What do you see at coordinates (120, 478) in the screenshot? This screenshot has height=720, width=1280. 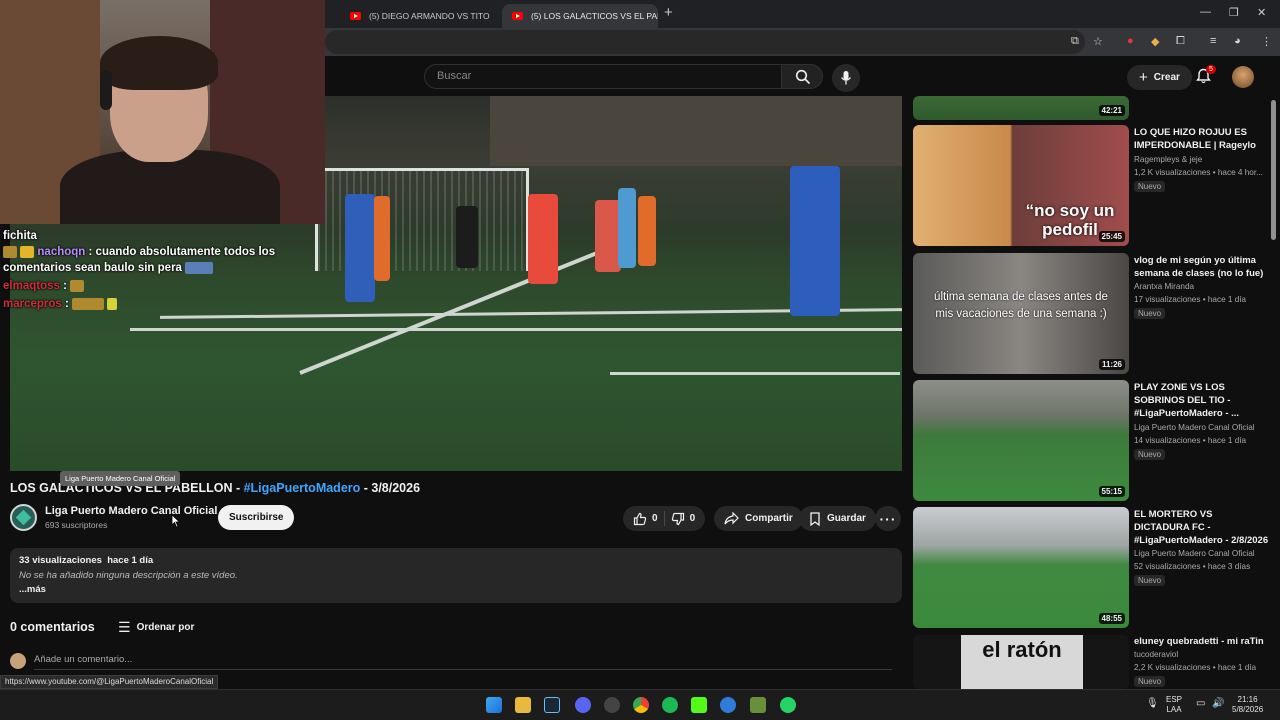 I see `channel-tooltip: Liga Puerto Madero Canal Oficial` at bounding box center [120, 478].